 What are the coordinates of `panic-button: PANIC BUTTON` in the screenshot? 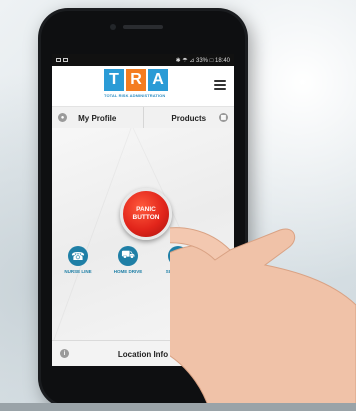 It's located at (146, 214).